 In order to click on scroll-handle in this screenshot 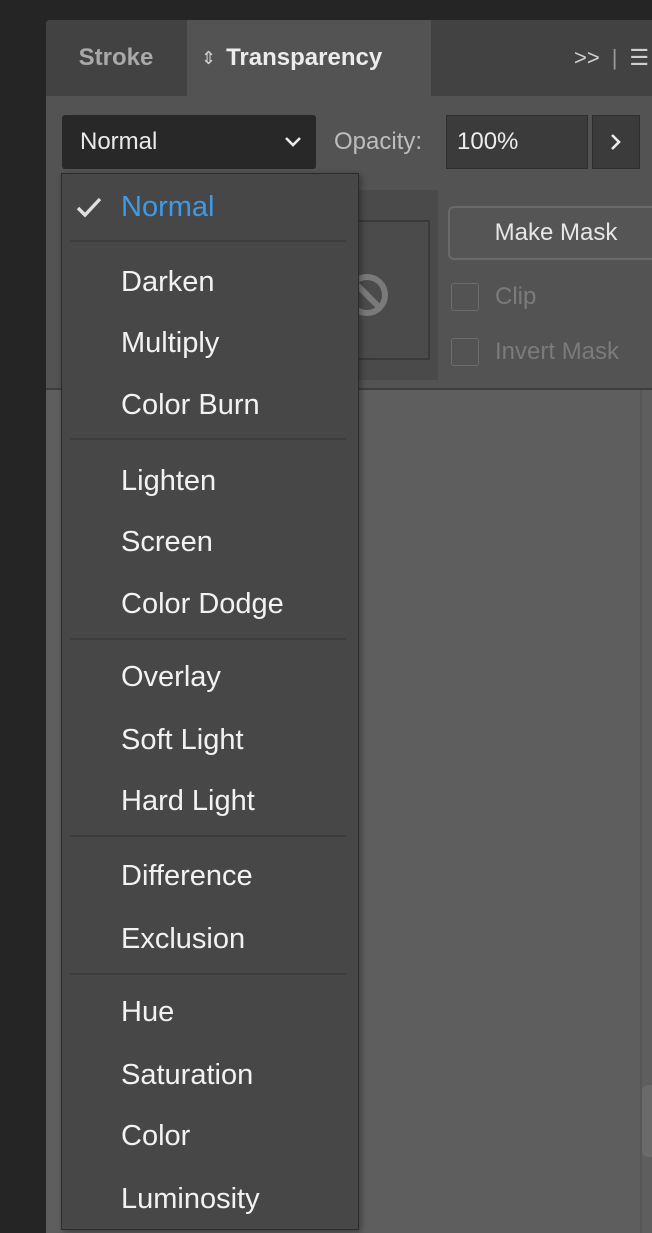, I will do `click(647, 1121)`.